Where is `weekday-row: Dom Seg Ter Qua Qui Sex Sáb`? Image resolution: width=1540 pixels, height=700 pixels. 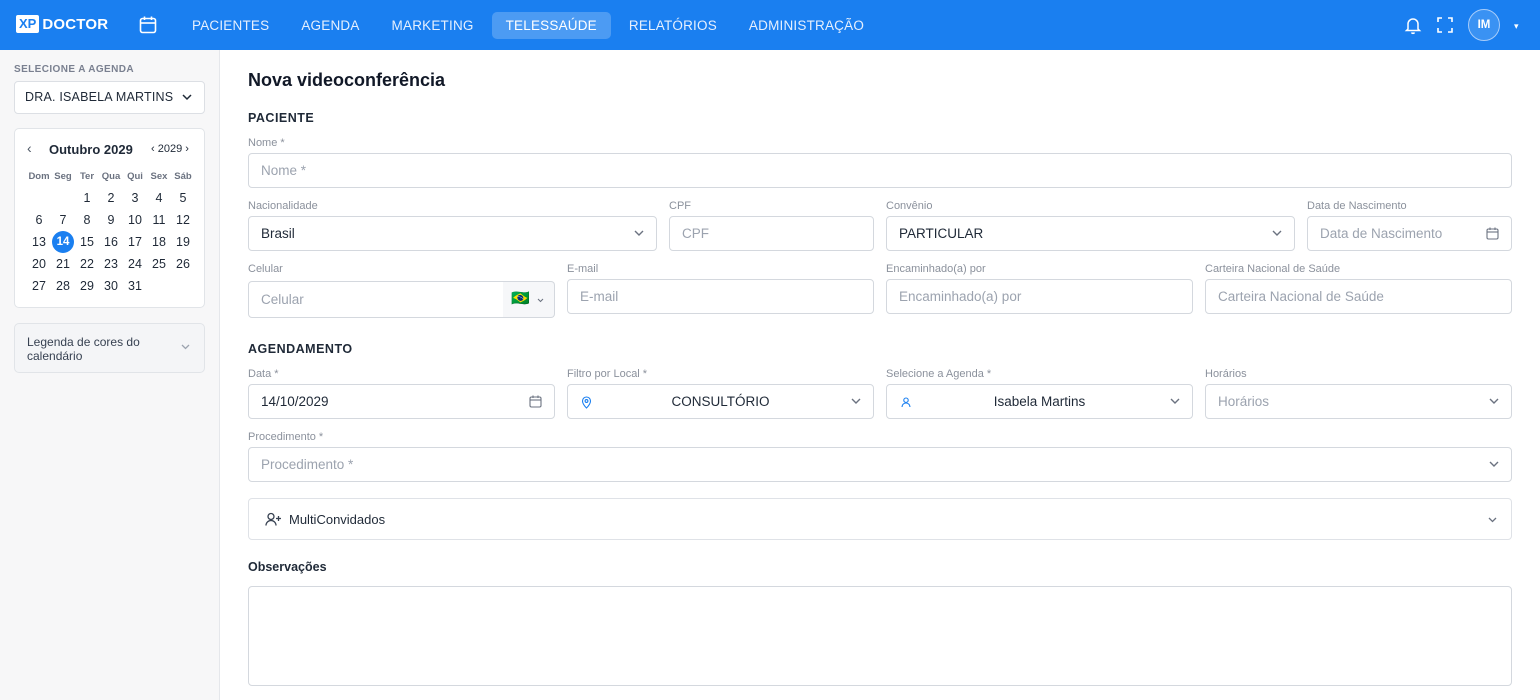 weekday-row: Dom Seg Ter Qua Qui Sex Sáb is located at coordinates (111, 176).